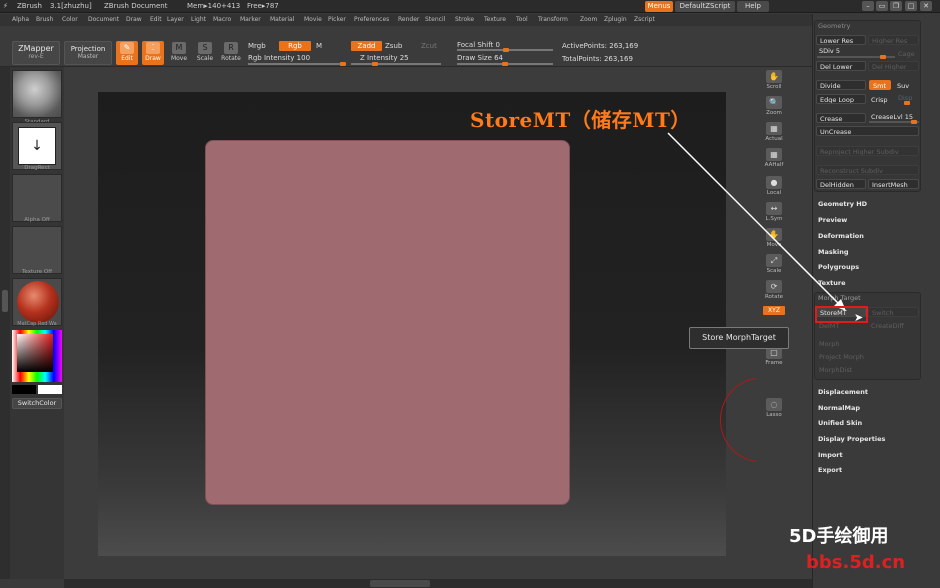 This screenshot has width=940, height=588. I want to click on storemt-tooltip: Store MorphTarget, so click(739, 338).